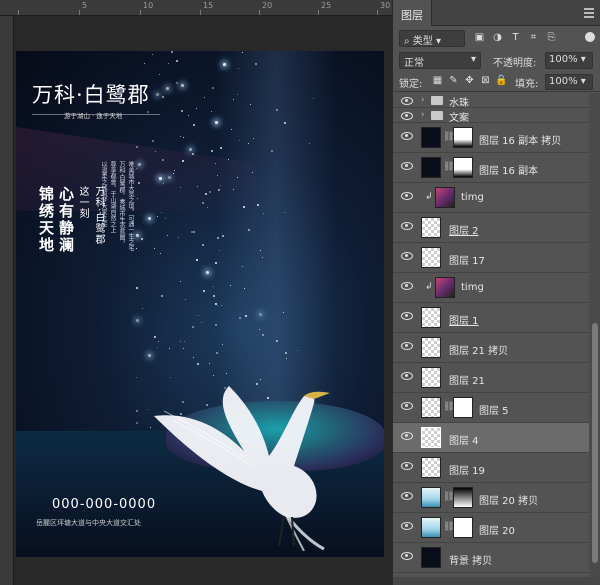  What do you see at coordinates (485, 80) in the screenshot?
I see `lock-artboard-icon: ⊠` at bounding box center [485, 80].